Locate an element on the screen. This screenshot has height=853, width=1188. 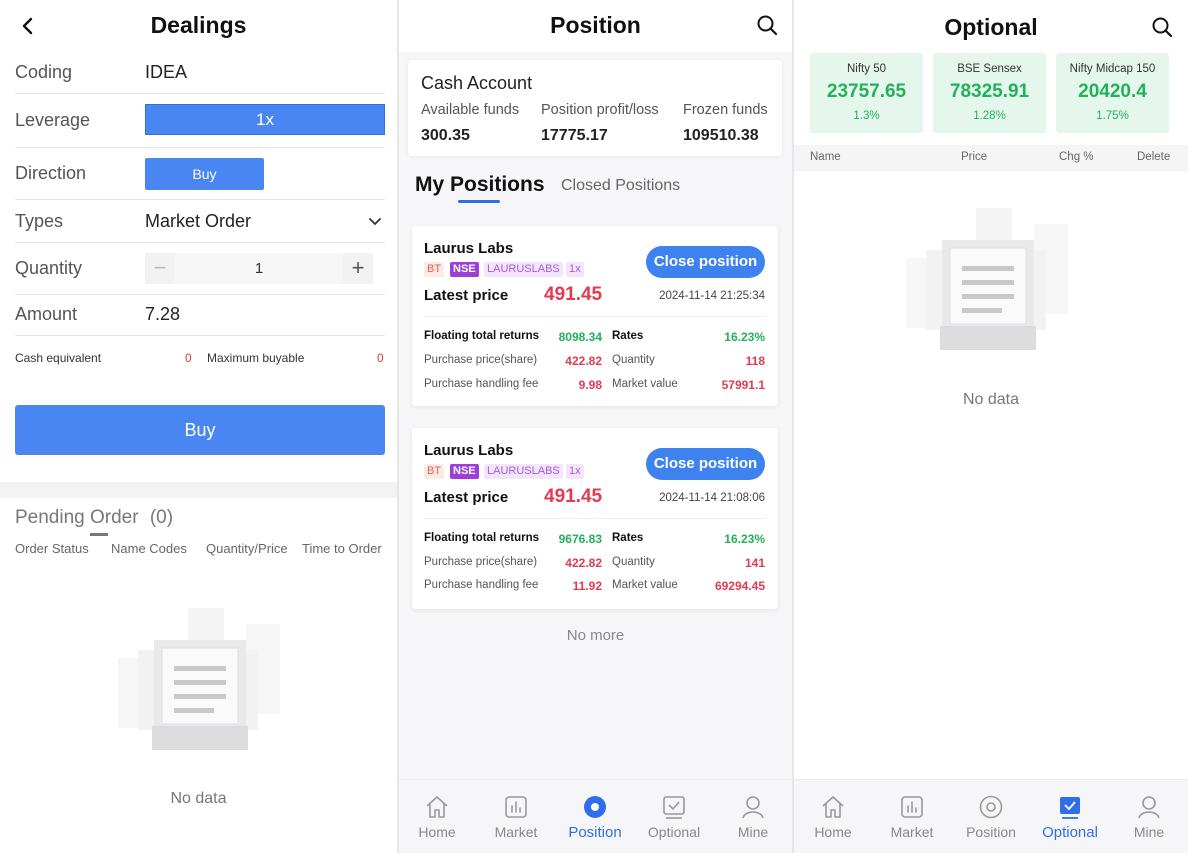
column-name: Name is located at coordinates (825, 157).